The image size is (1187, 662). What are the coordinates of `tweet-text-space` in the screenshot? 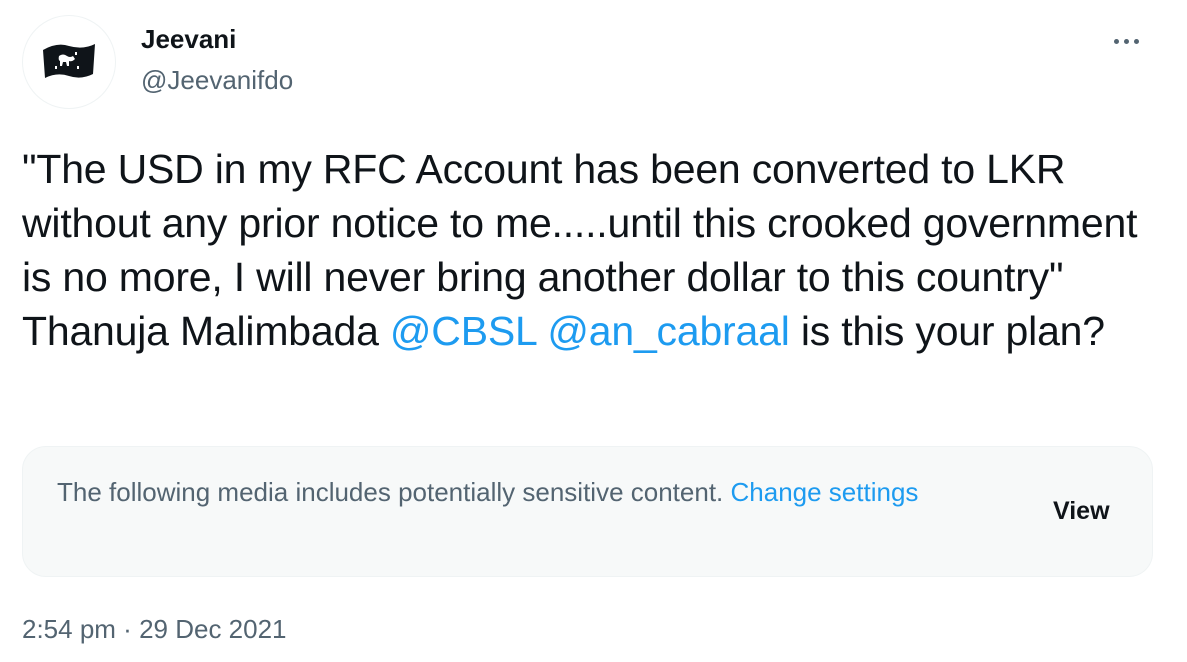 It's located at (541, 331).